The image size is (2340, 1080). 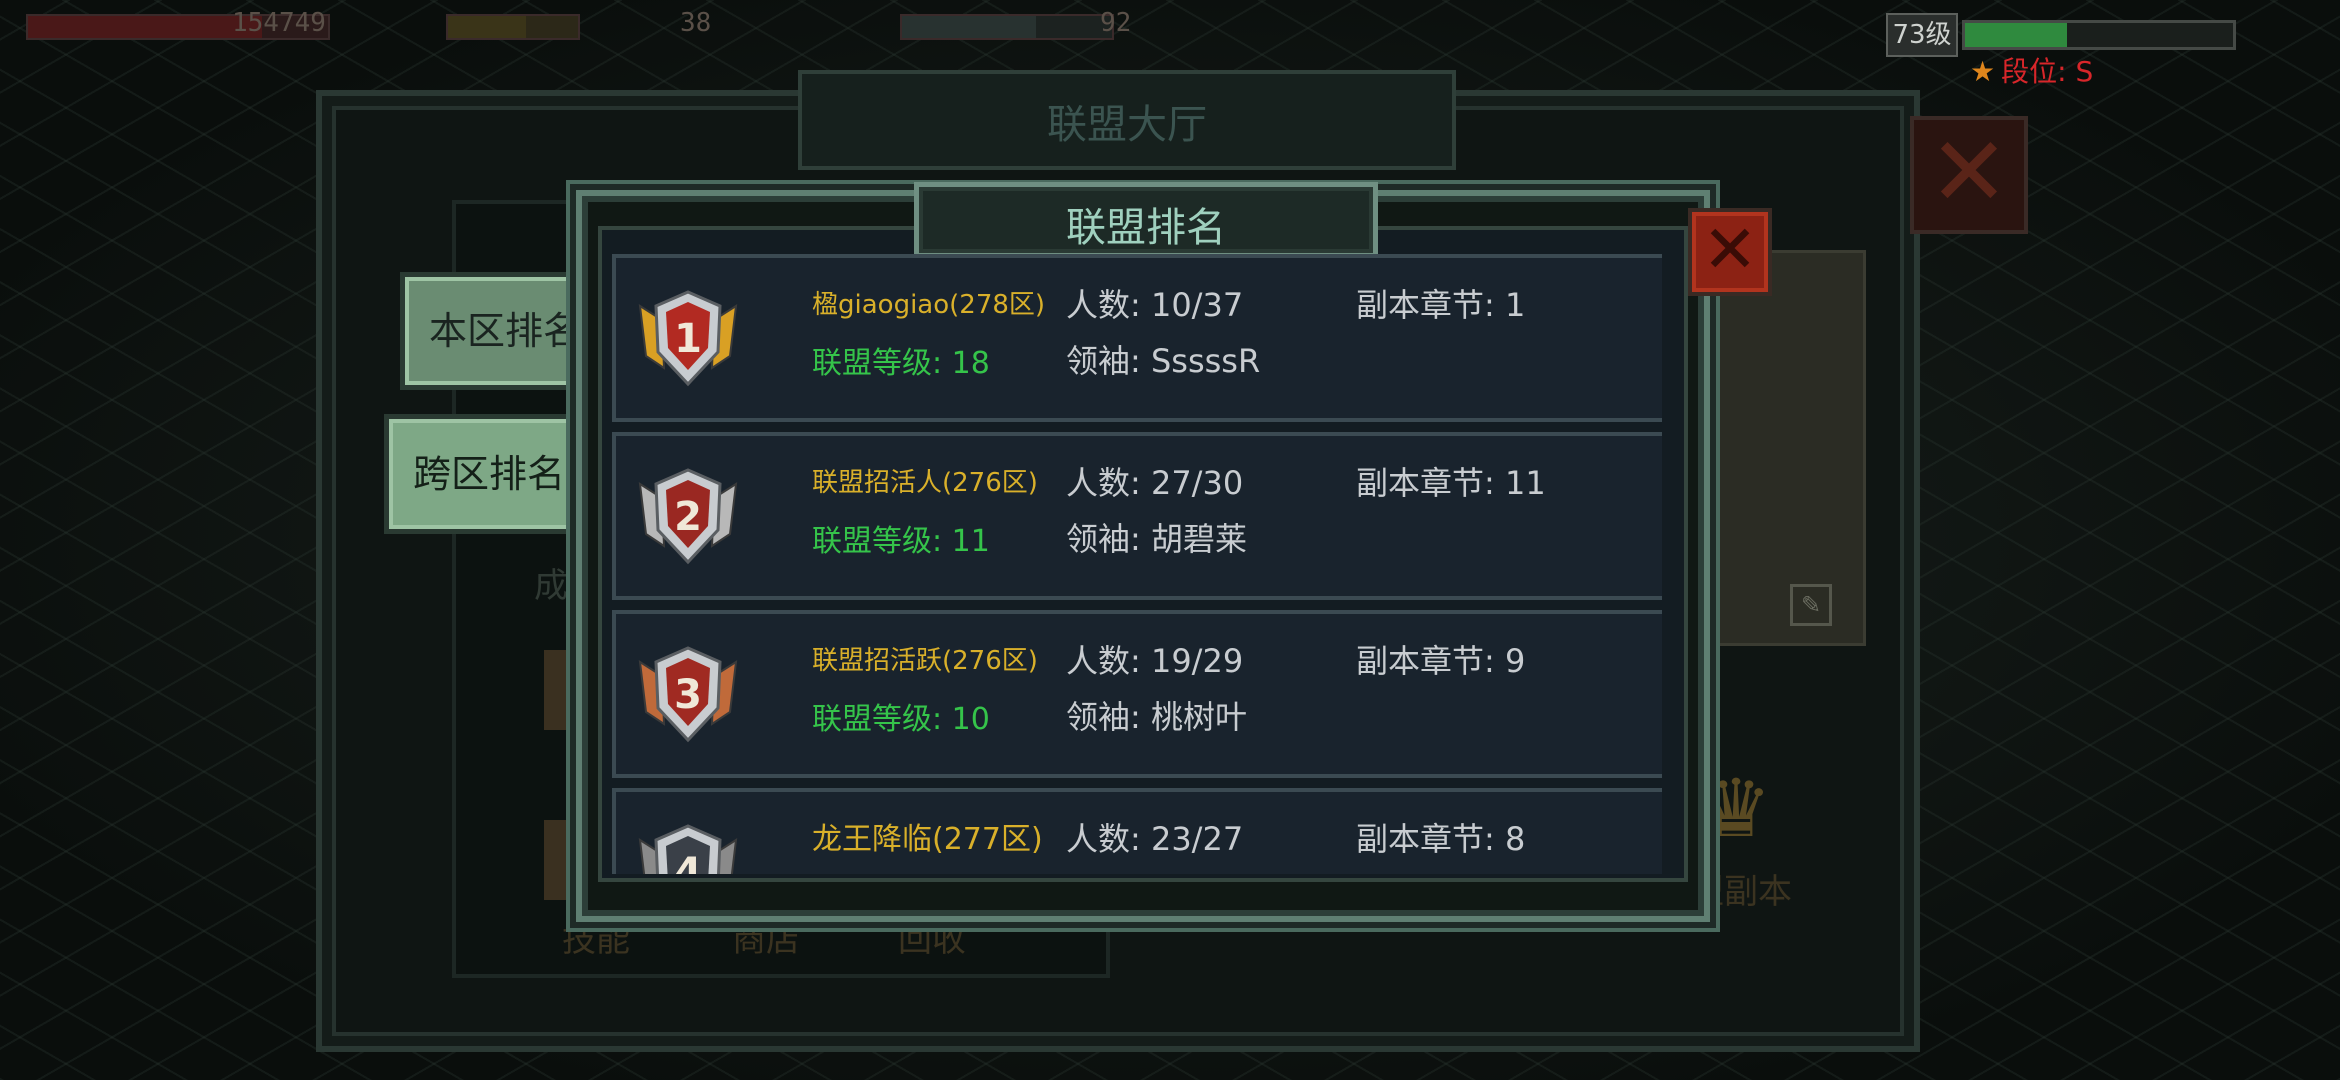 What do you see at coordinates (1441, 661) in the screenshot?
I see `dungeon-chapter: 副本章节: 9` at bounding box center [1441, 661].